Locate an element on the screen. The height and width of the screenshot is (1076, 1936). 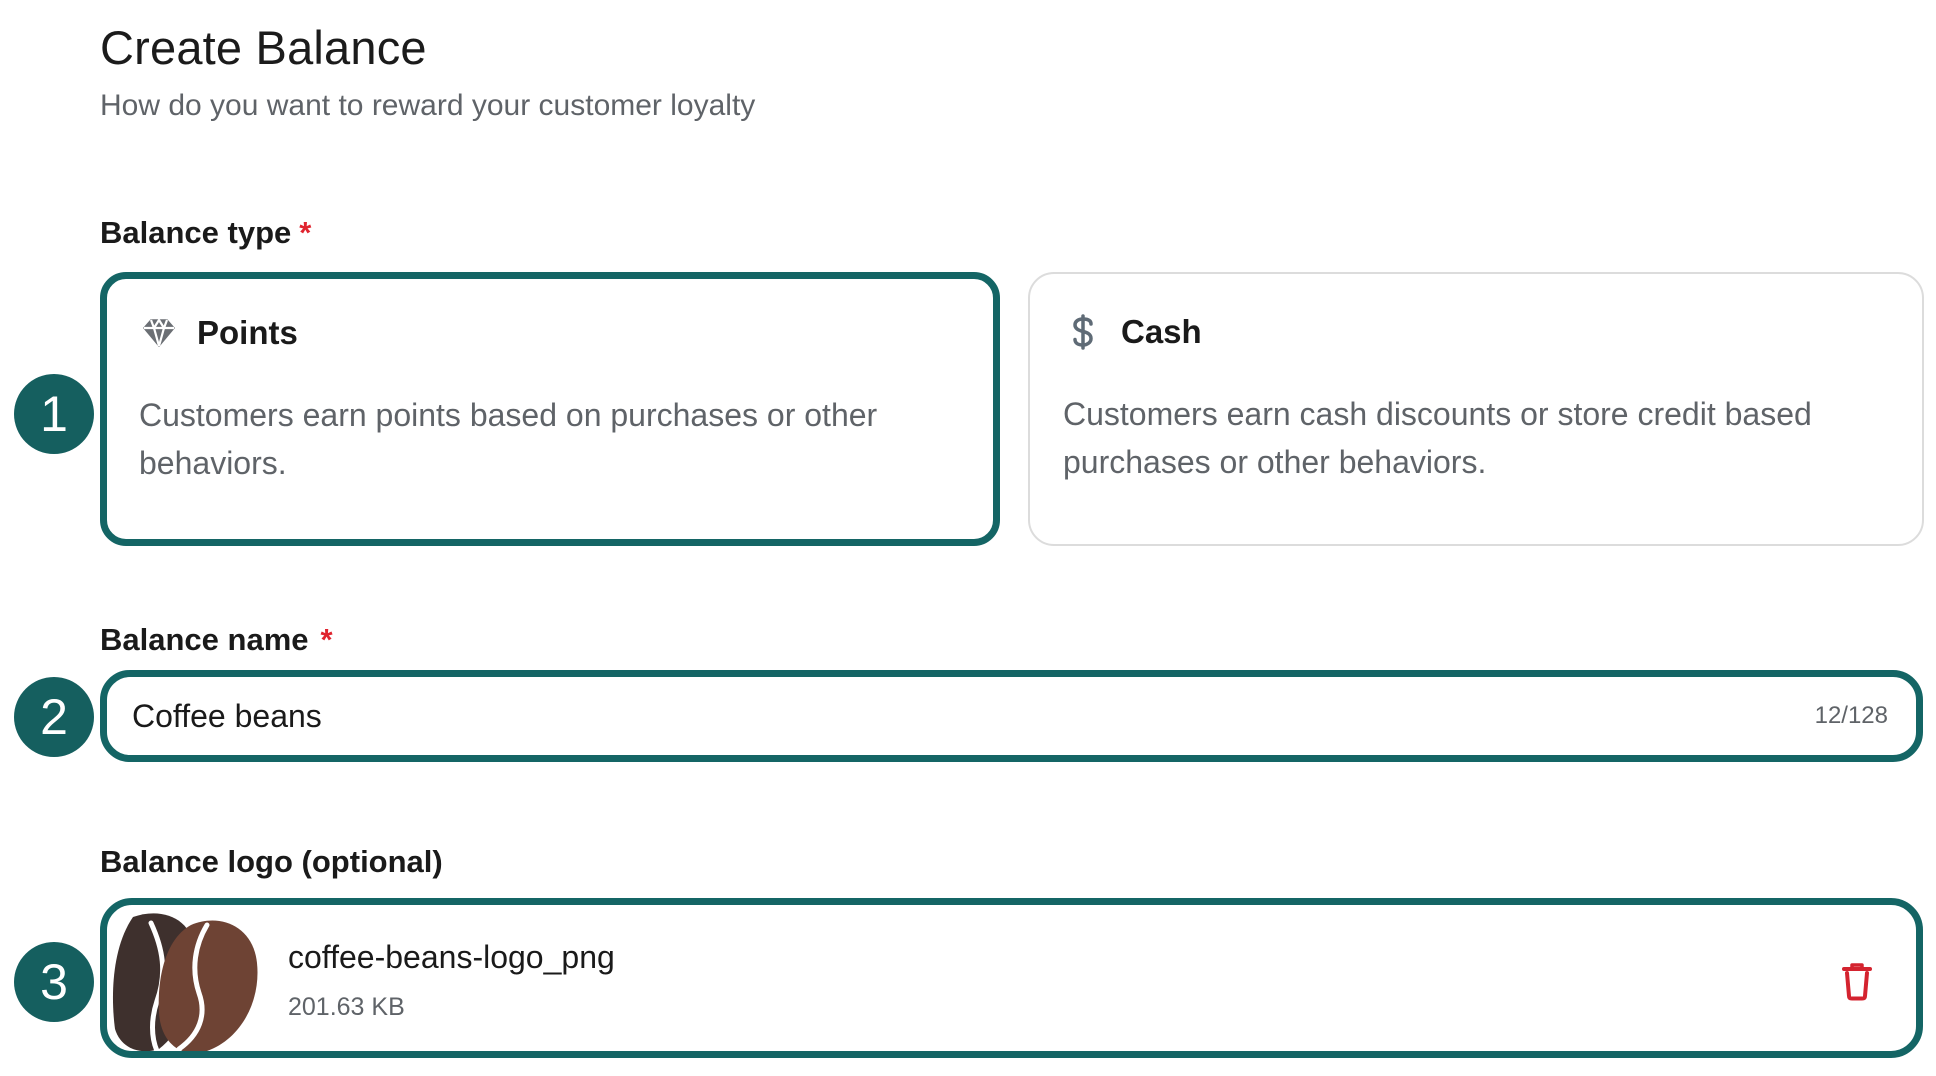
step-badge-3: 3 is located at coordinates (54, 982).